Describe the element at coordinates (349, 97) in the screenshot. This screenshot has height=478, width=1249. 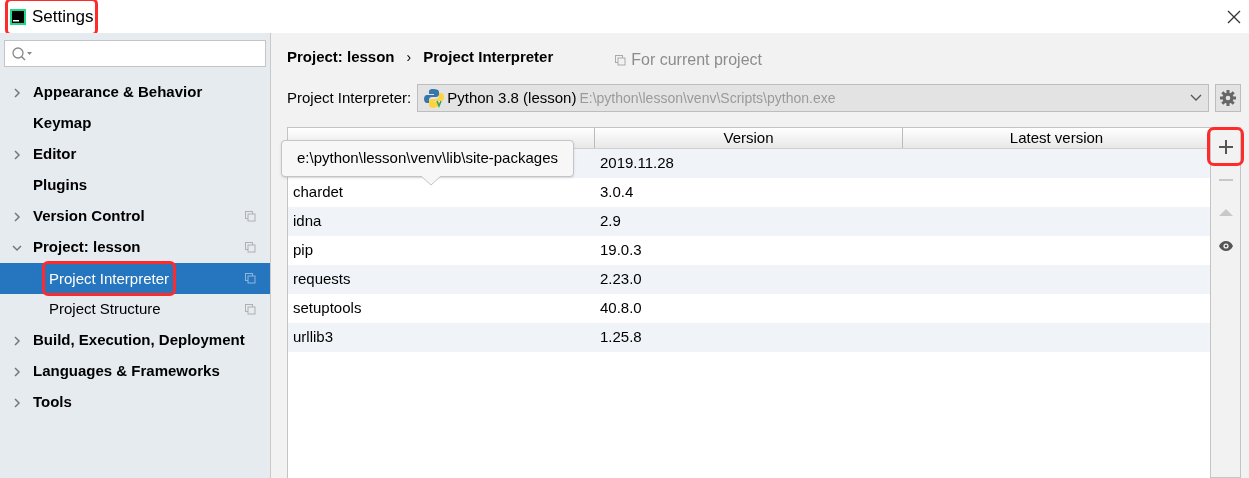
I see `field-label: Project Interpreter:` at that location.